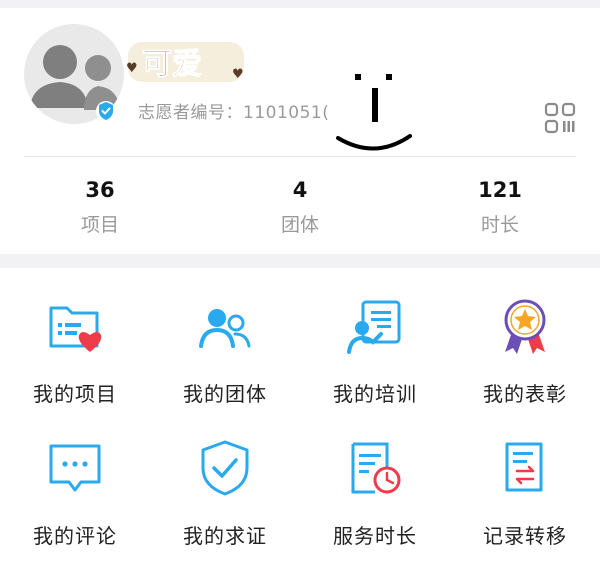  I want to click on verify-shield-icon, so click(225, 468).